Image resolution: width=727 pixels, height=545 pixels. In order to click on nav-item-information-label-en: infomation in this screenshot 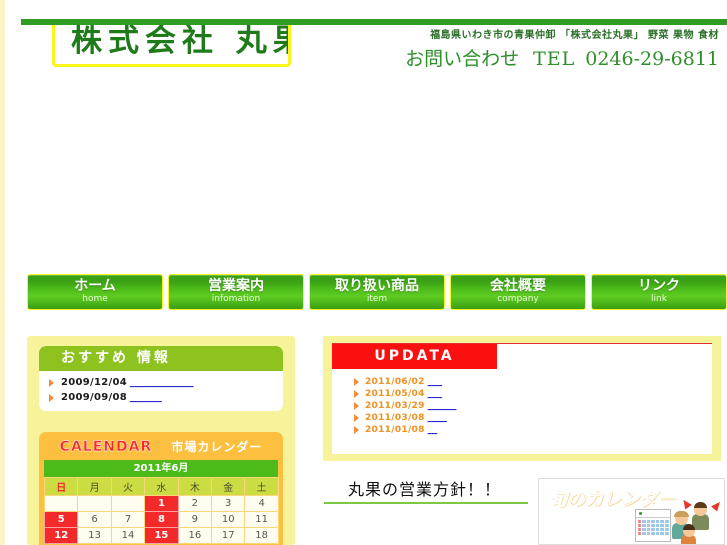, I will do `click(236, 299)`.